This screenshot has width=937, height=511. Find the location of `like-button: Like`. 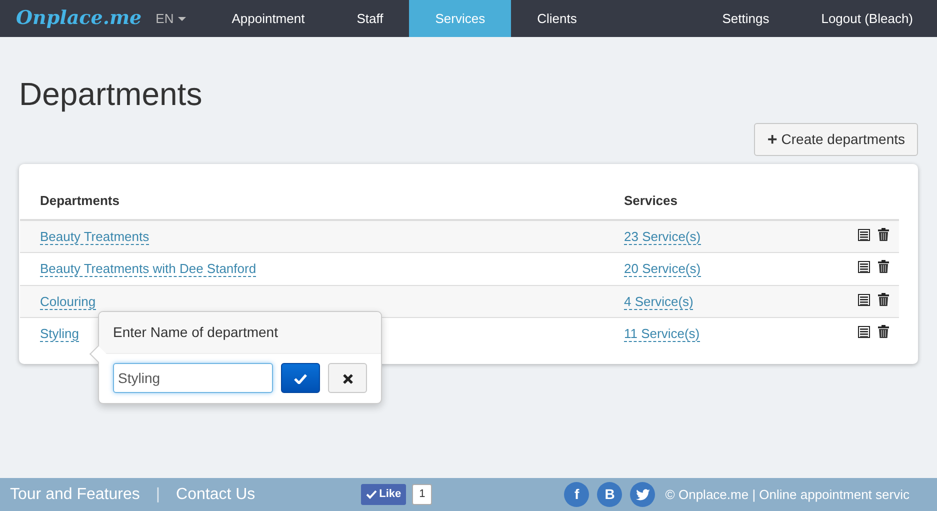

like-button: Like is located at coordinates (383, 494).